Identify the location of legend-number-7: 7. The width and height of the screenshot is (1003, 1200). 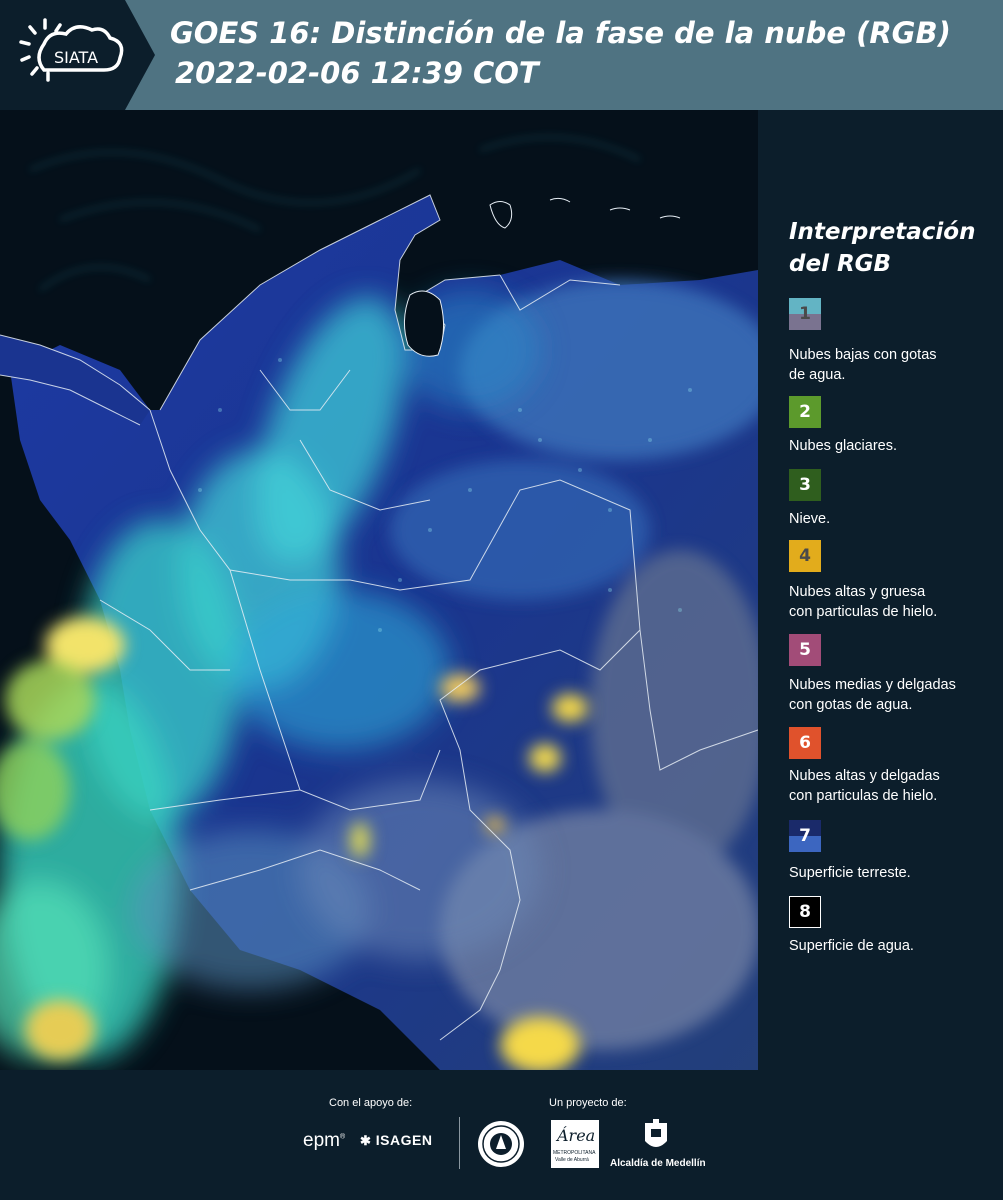
(805, 836).